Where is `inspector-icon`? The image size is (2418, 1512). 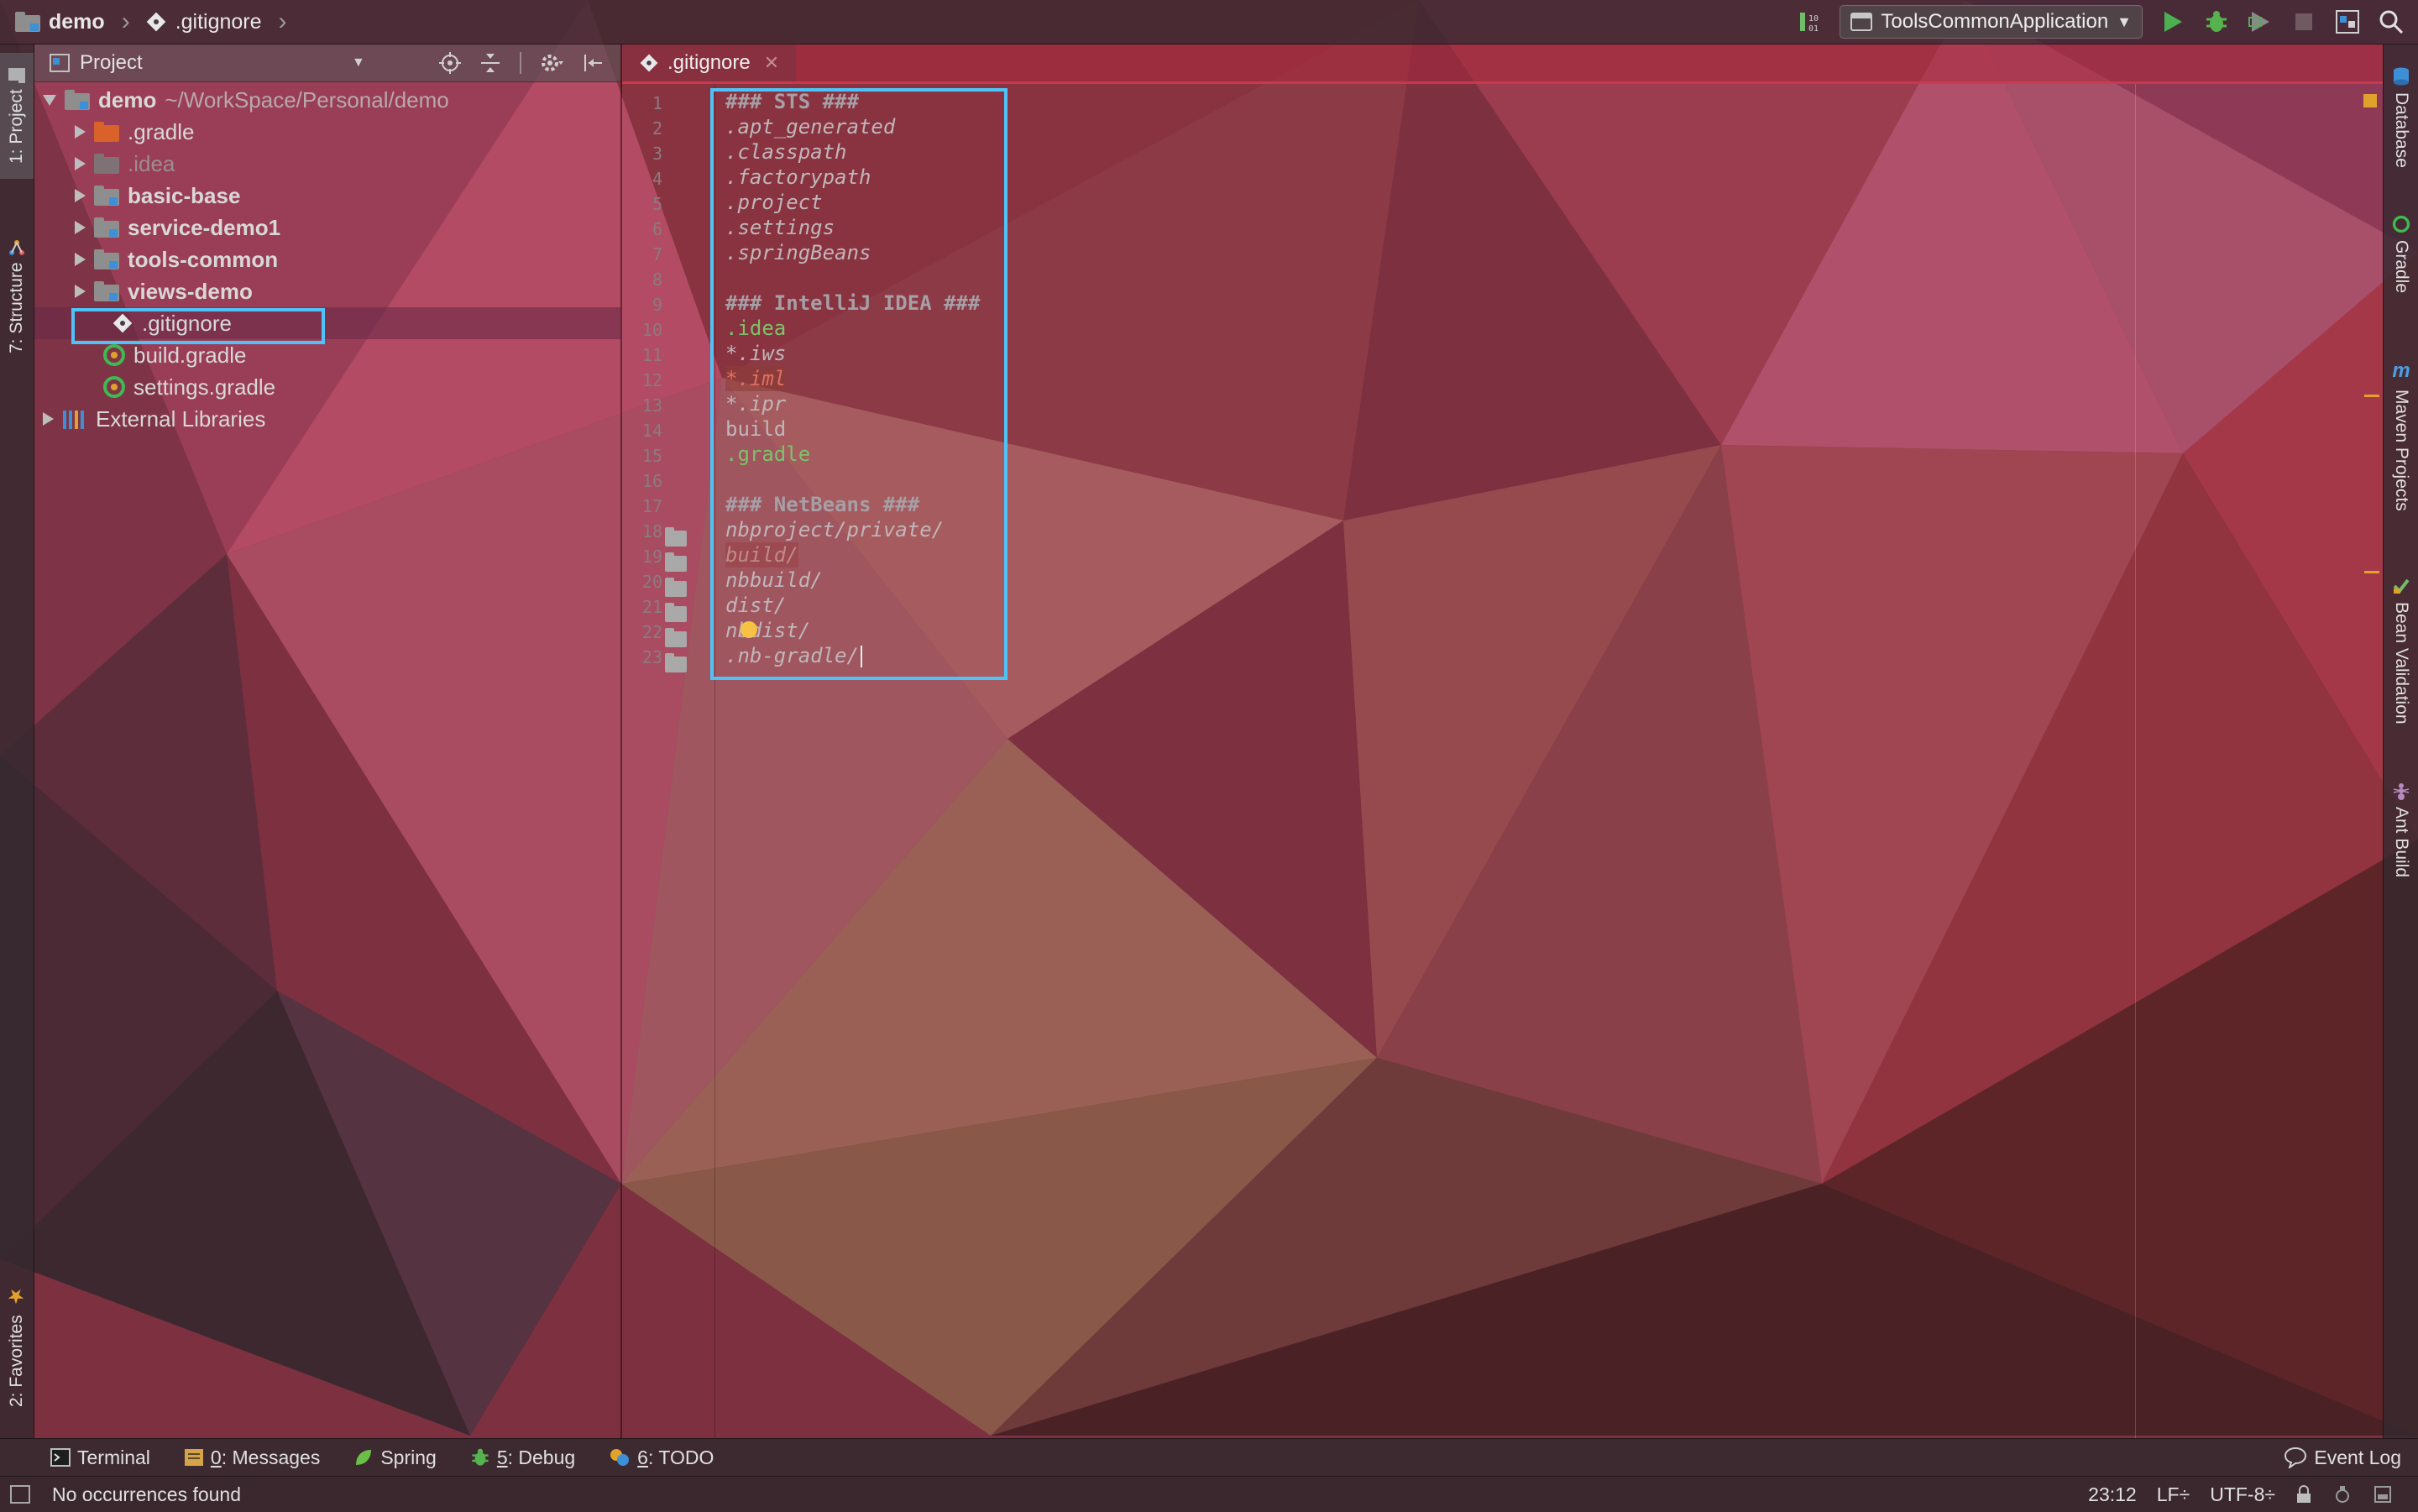 inspector-icon is located at coordinates (2342, 1494).